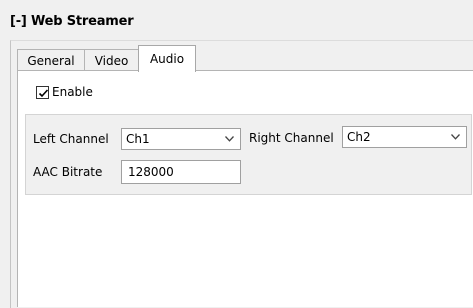 Image resolution: width=473 pixels, height=308 pixels. What do you see at coordinates (404, 137) in the screenshot?
I see `right-channel-select: Ch2` at bounding box center [404, 137].